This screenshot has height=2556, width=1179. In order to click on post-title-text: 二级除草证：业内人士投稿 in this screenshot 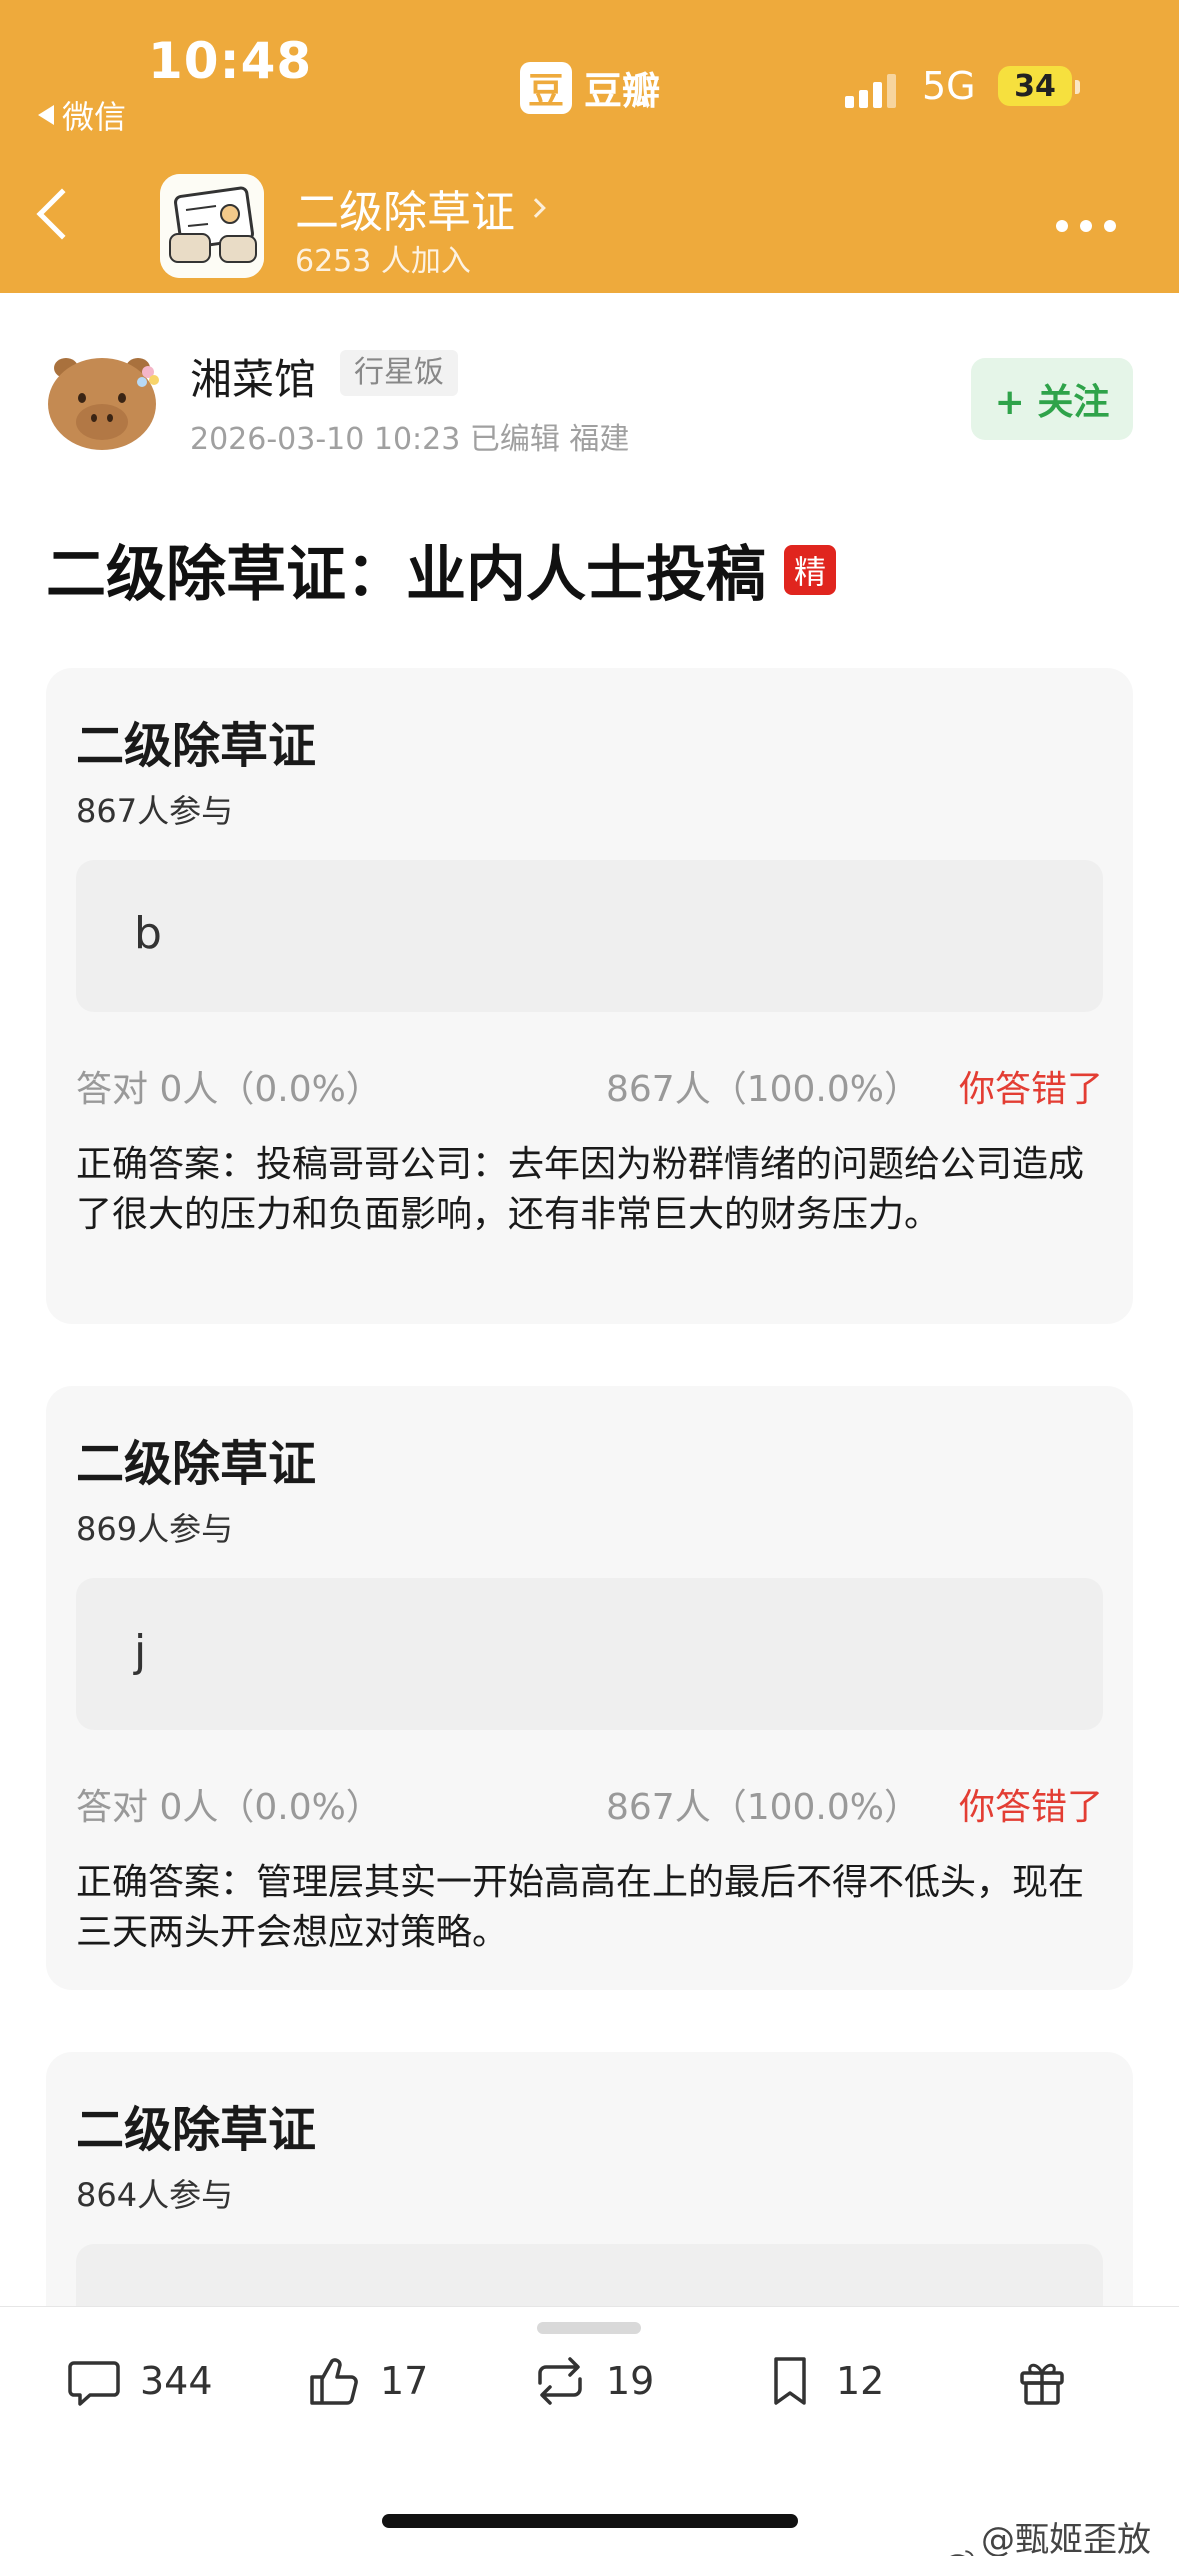, I will do `click(406, 575)`.